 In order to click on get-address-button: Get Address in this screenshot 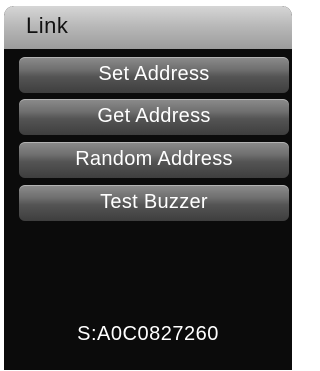, I will do `click(154, 117)`.